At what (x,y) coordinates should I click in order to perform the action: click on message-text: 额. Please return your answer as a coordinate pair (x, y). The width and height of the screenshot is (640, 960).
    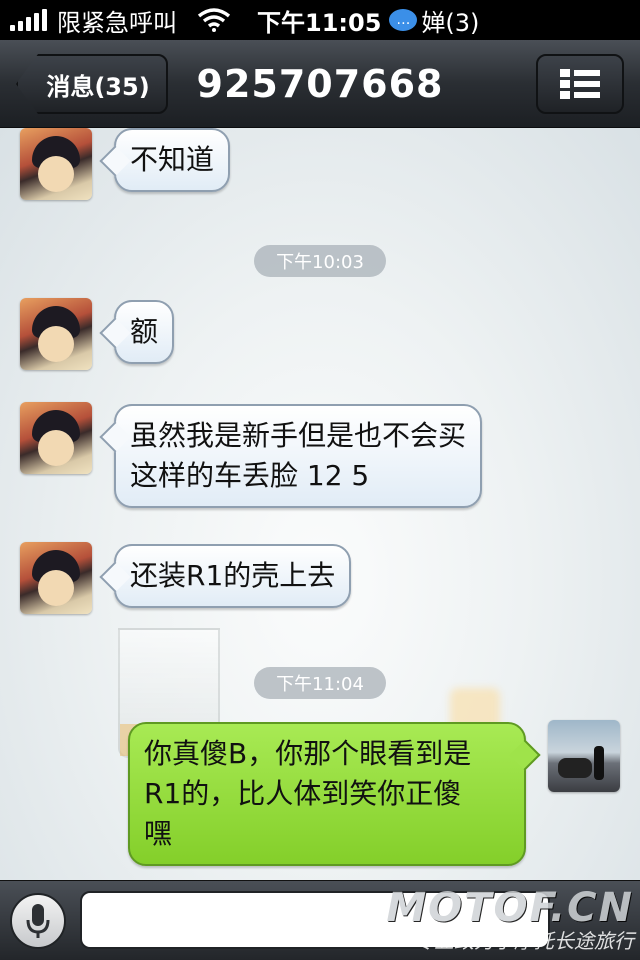
    Looking at the image, I should click on (144, 331).